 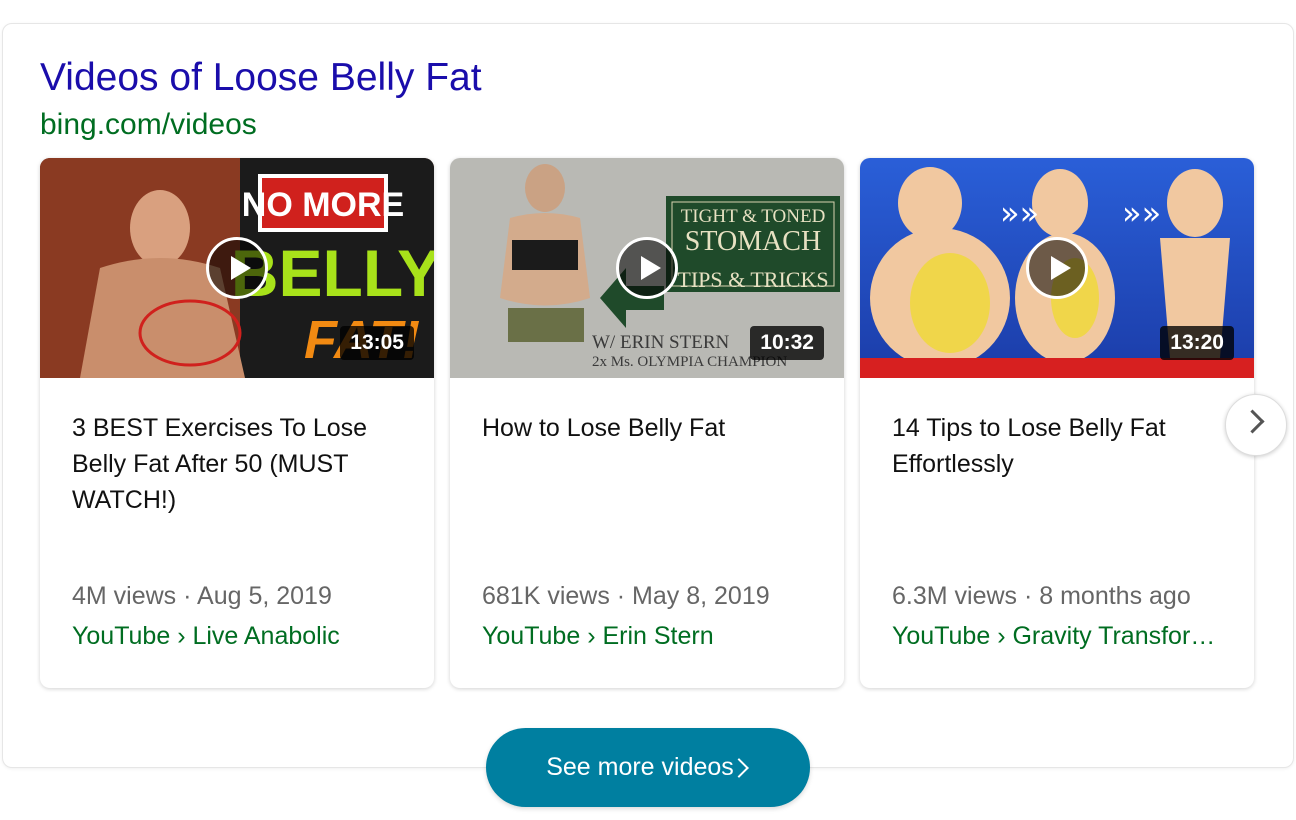 What do you see at coordinates (1197, 343) in the screenshot?
I see `duration-badge: 13:20` at bounding box center [1197, 343].